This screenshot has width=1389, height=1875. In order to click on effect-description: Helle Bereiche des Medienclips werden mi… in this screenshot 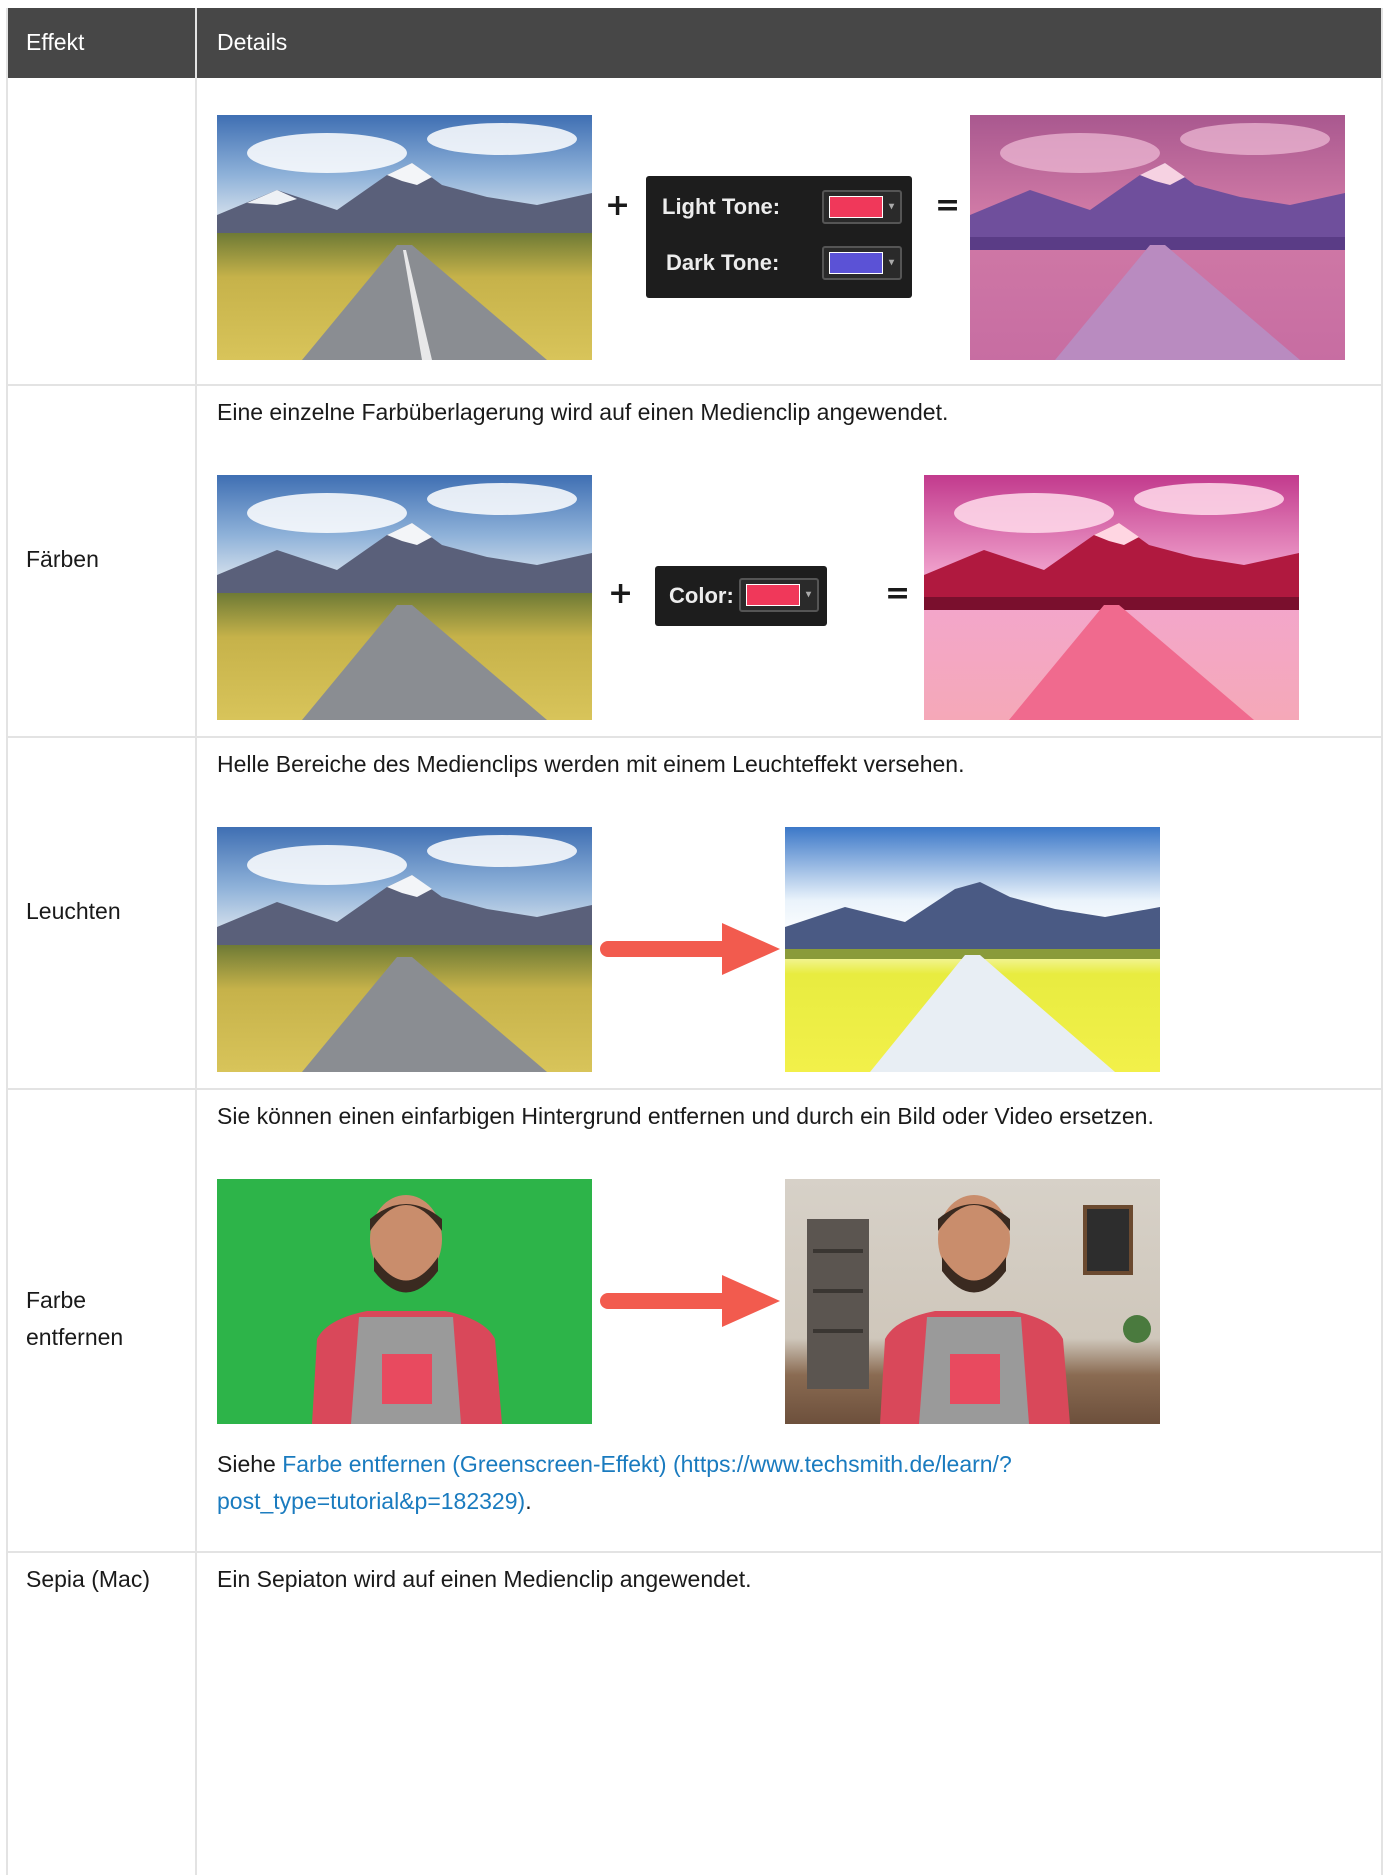, I will do `click(591, 764)`.